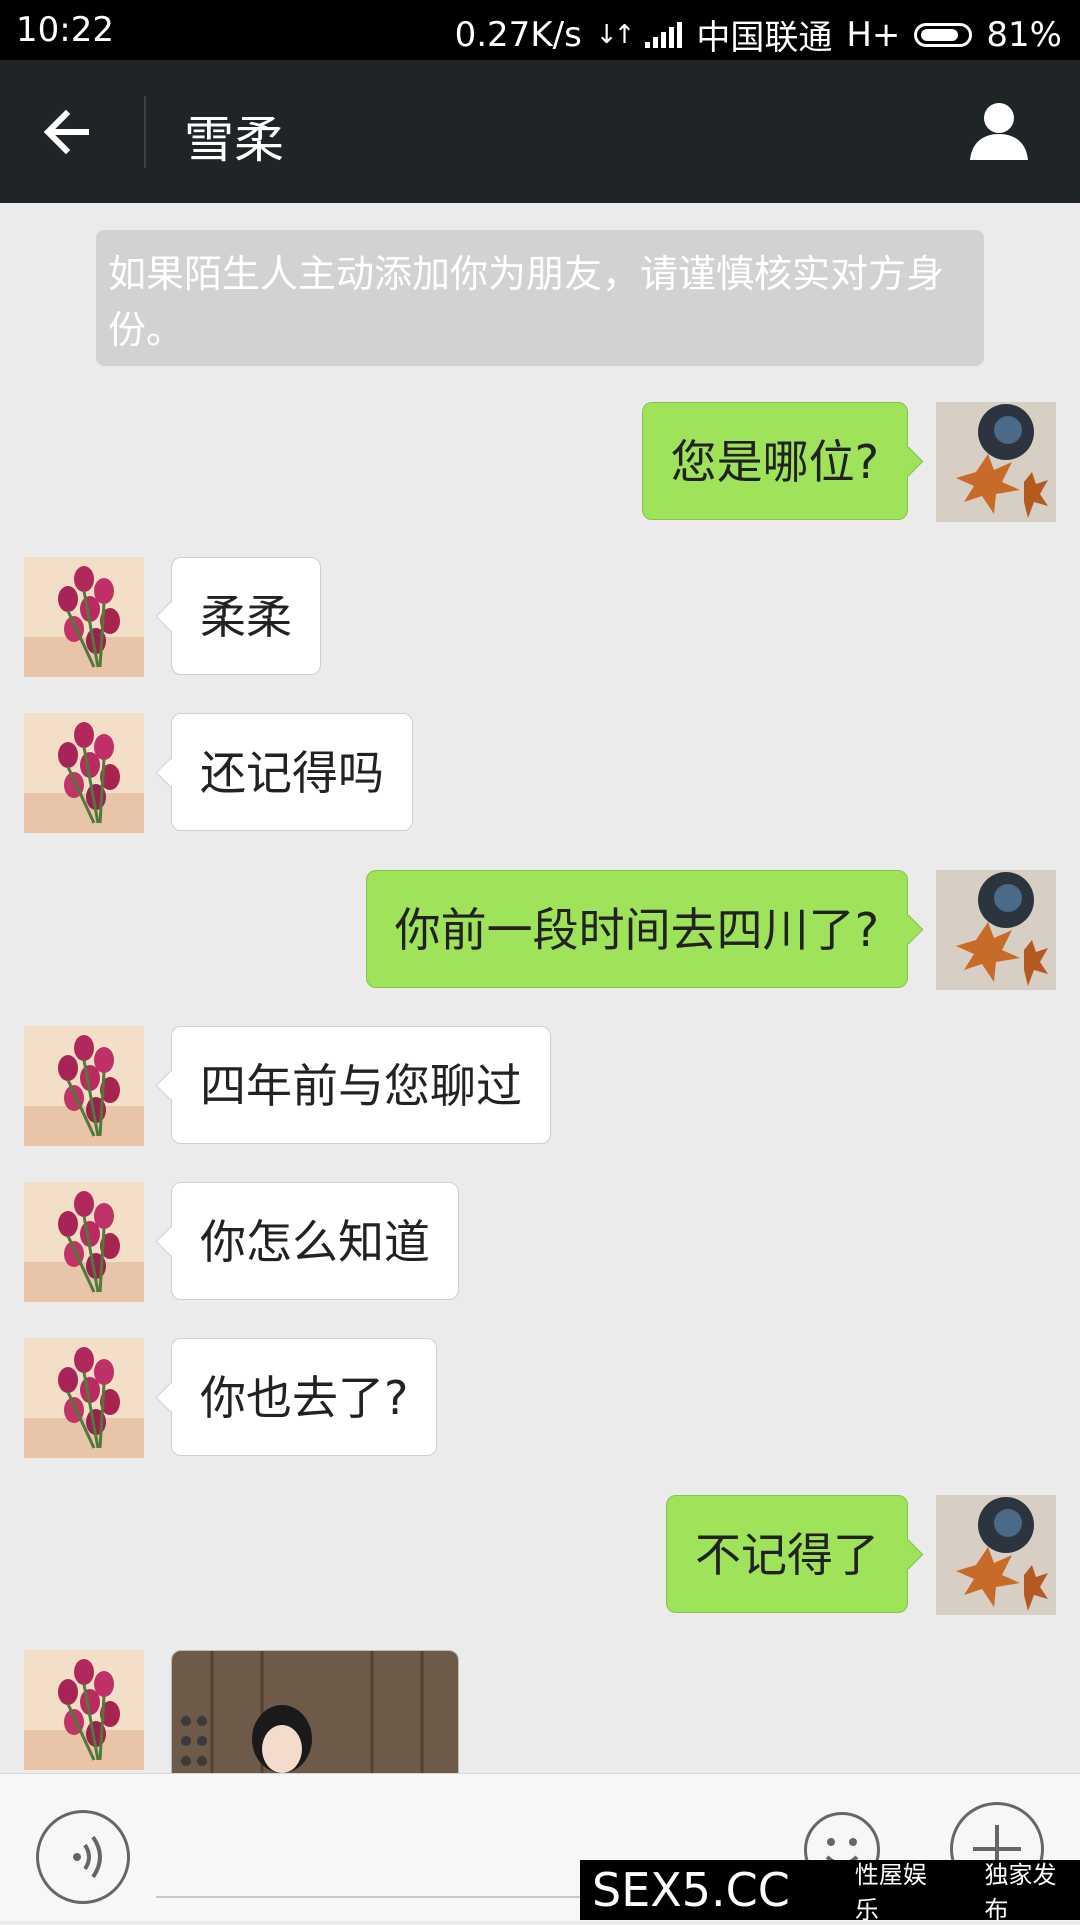  What do you see at coordinates (943, 34) in the screenshot?
I see `battery-icon` at bounding box center [943, 34].